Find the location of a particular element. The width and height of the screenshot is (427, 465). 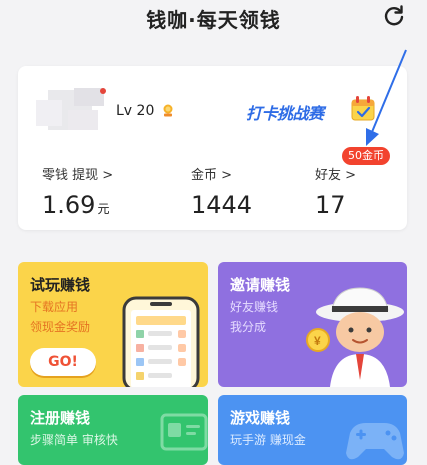

medal-icon is located at coordinates (168, 110).